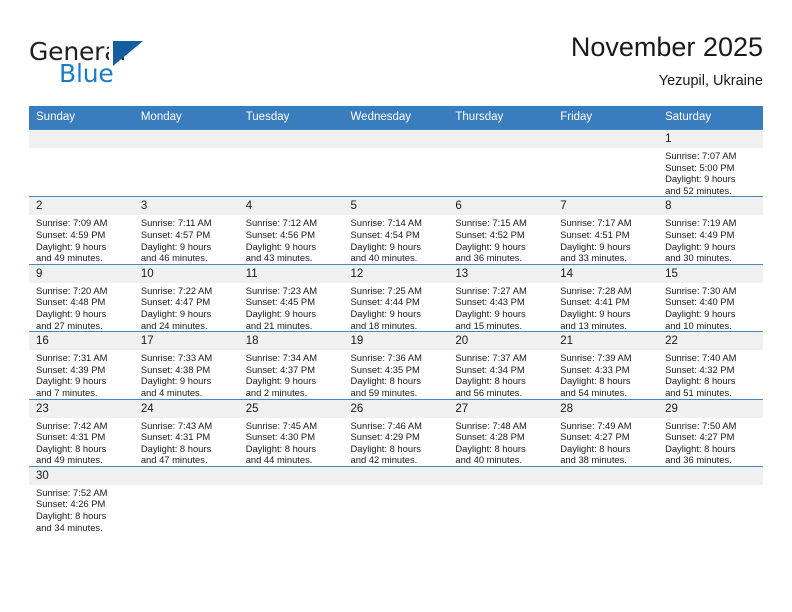 The image size is (792, 612). Describe the element at coordinates (281, 223) in the screenshot. I see `sunrise-text: Sunrise: 7:12 AM` at that location.